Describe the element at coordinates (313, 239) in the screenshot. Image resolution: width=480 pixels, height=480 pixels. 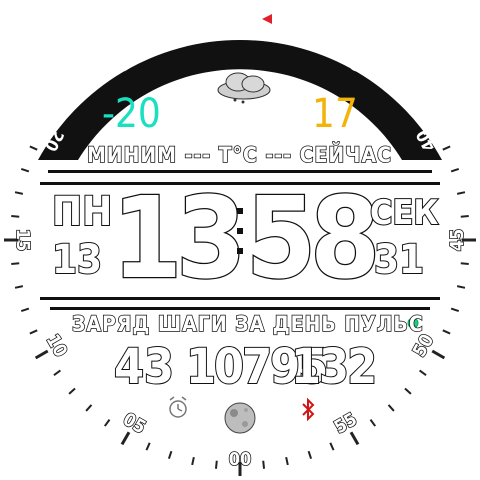
I see `minutes-display: 58` at that location.